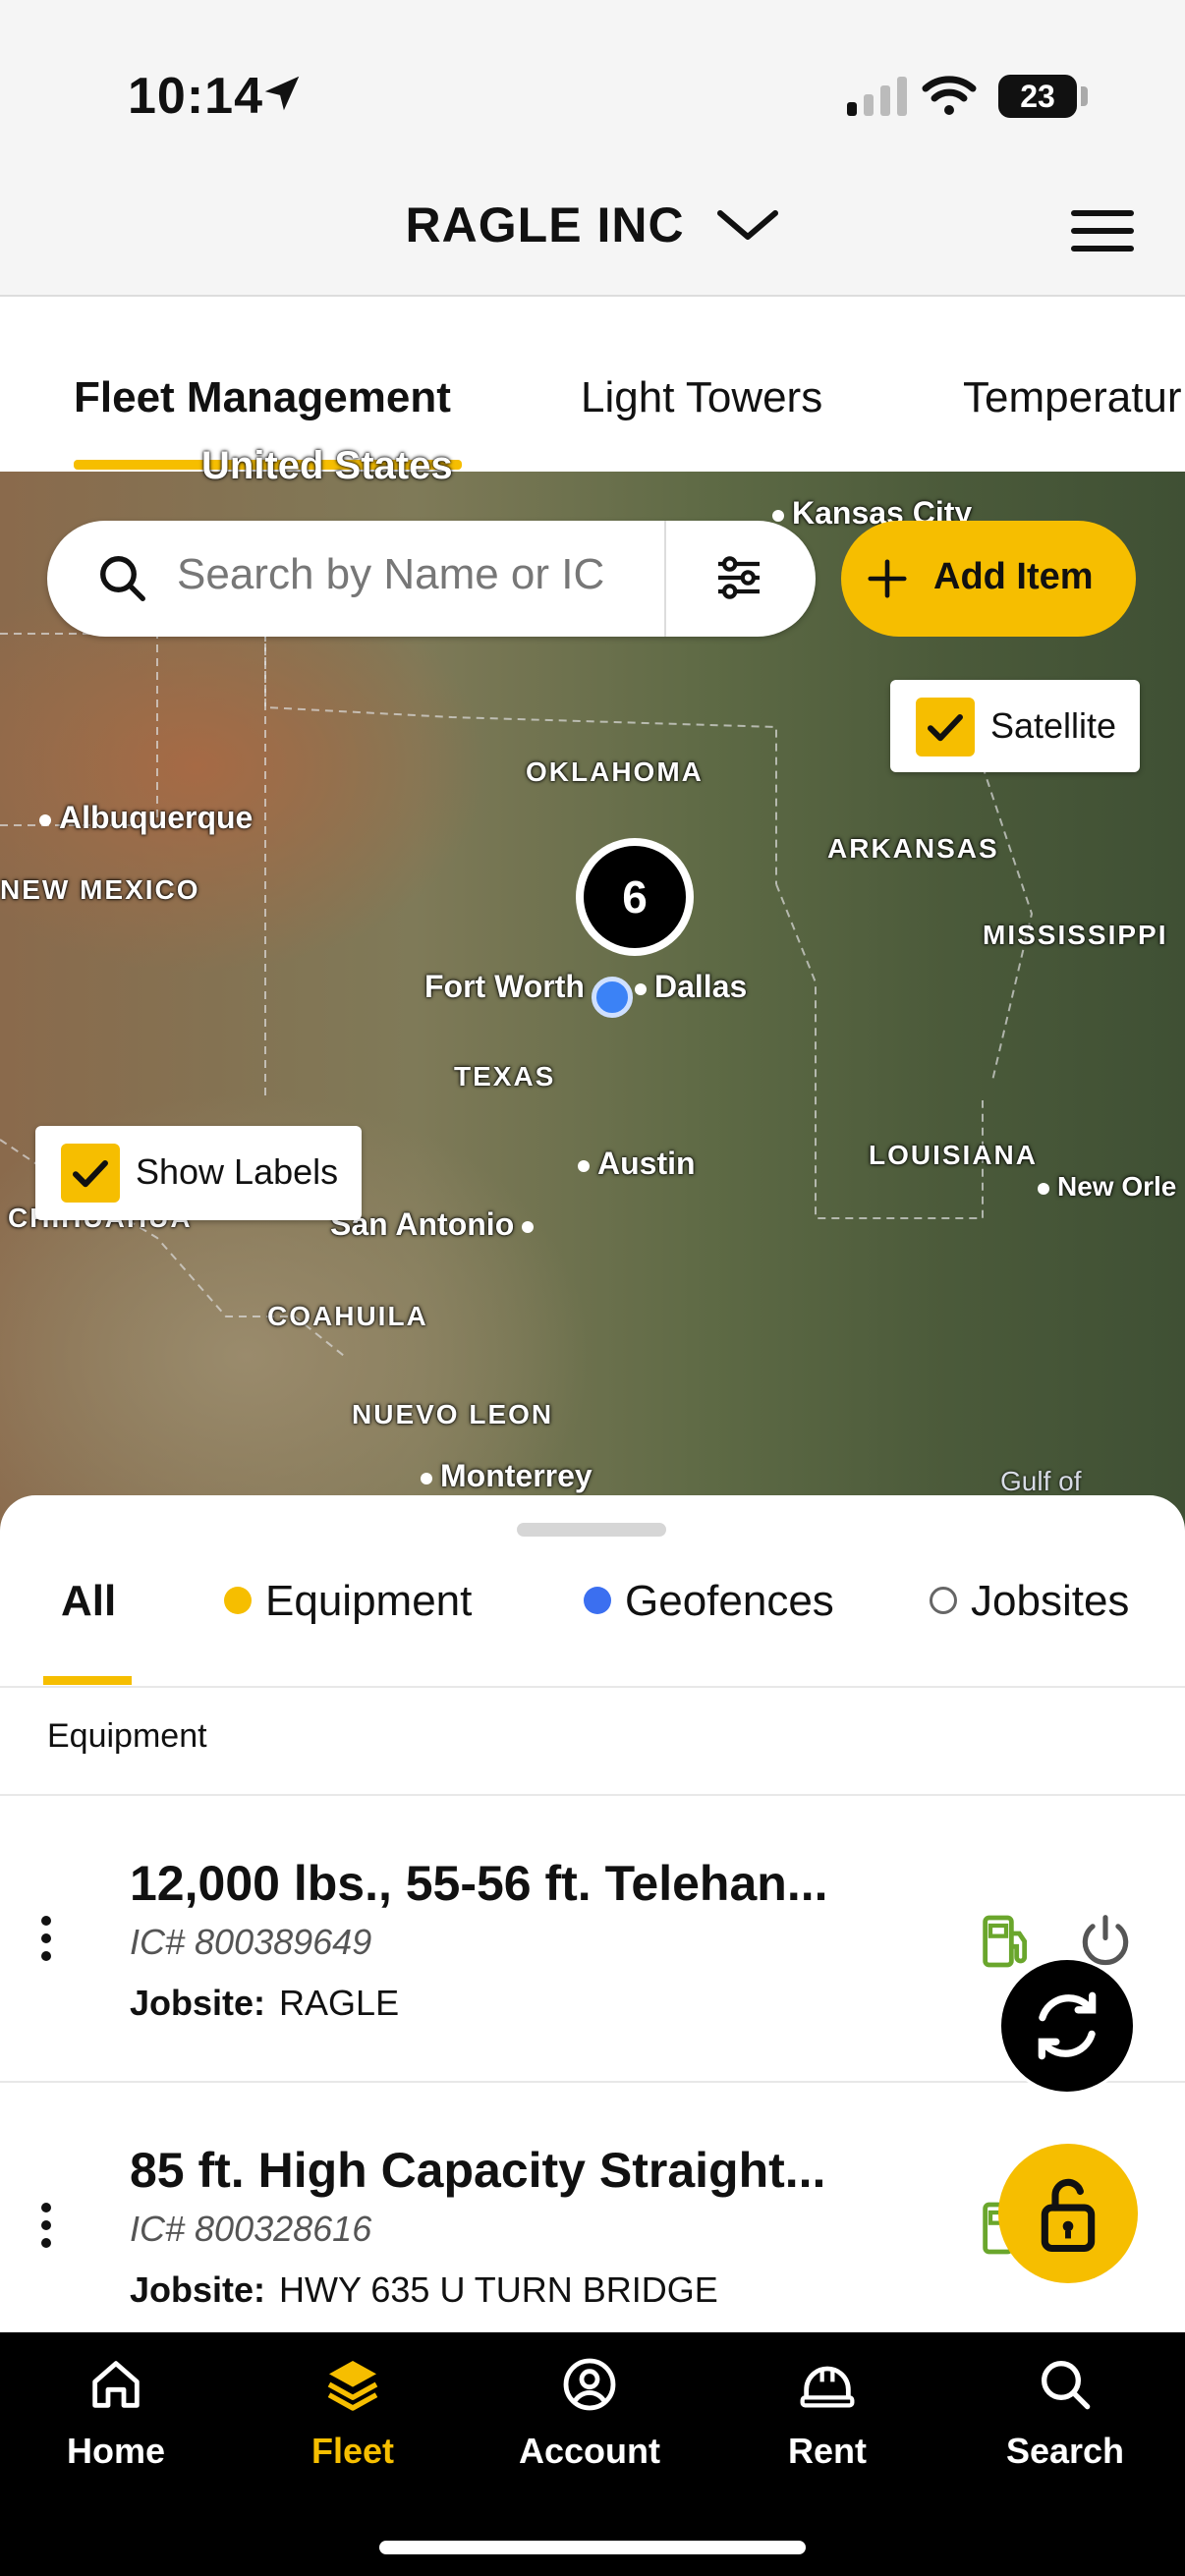 The width and height of the screenshot is (1185, 2576). Describe the element at coordinates (1076, 935) in the screenshot. I see `map-label-mississippi: MISSISSIPPI` at that location.